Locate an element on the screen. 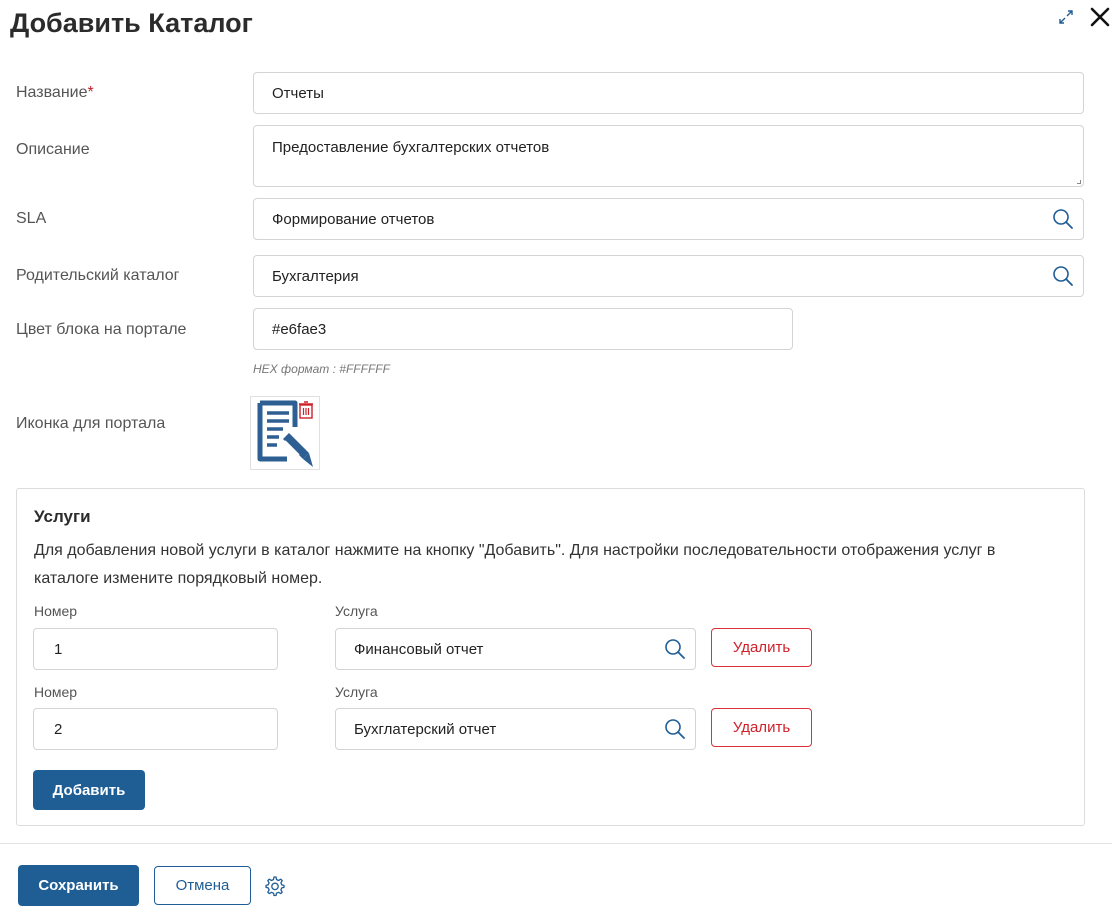  sla-value: Формирование отчетов is located at coordinates (353, 219).